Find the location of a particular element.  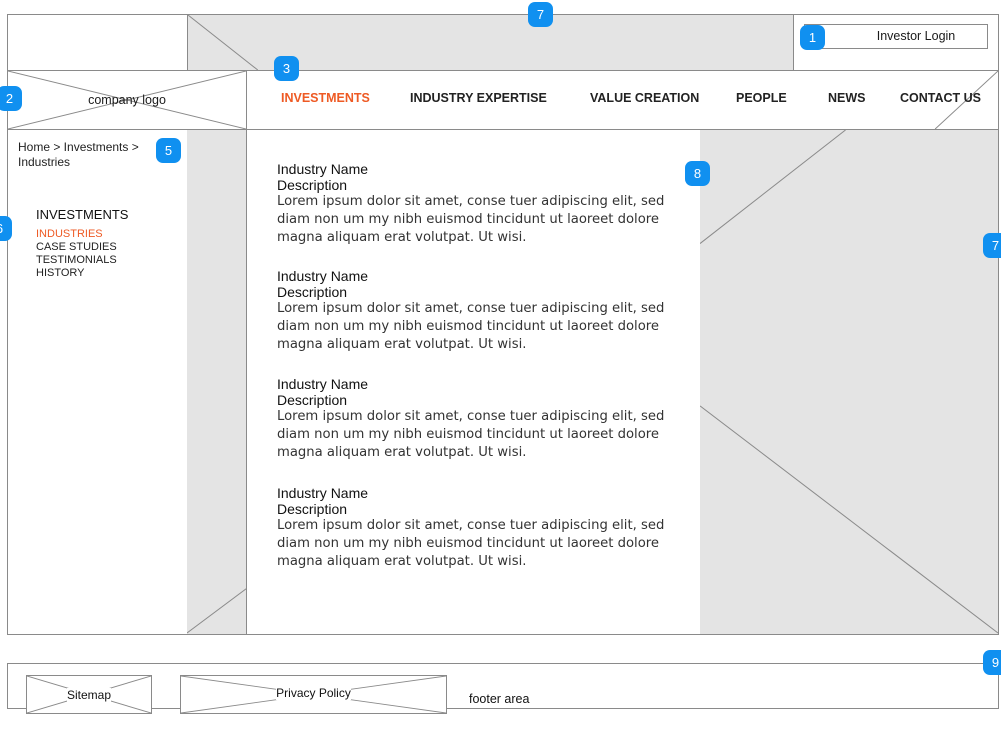

annotation-badge-2: 2 is located at coordinates (11, 98).